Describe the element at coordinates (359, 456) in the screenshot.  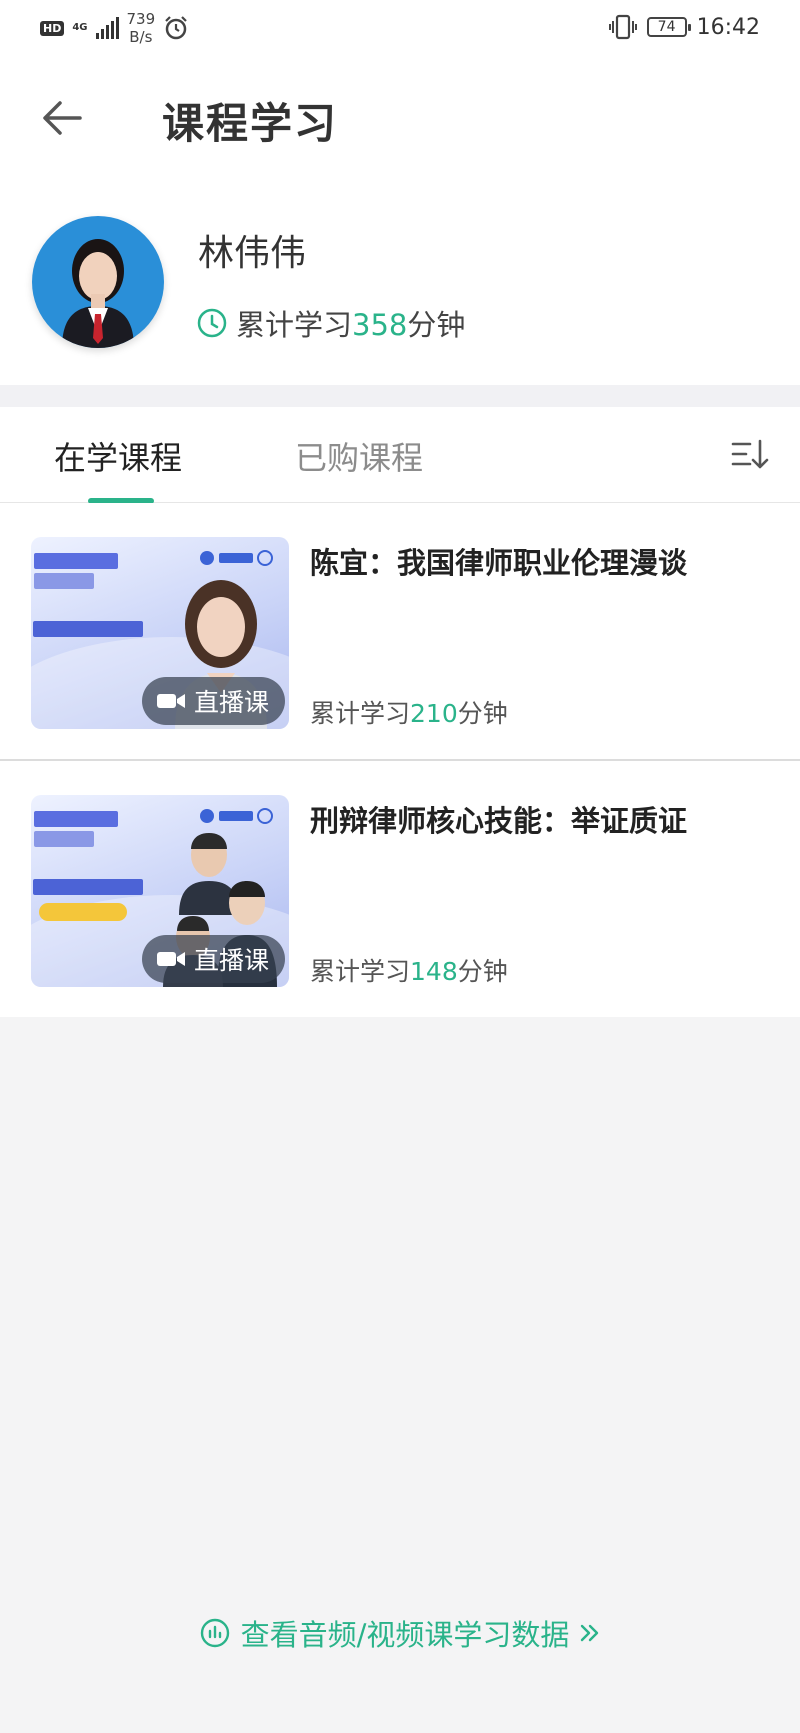
I see `tab-purchased: 已购课程` at that location.